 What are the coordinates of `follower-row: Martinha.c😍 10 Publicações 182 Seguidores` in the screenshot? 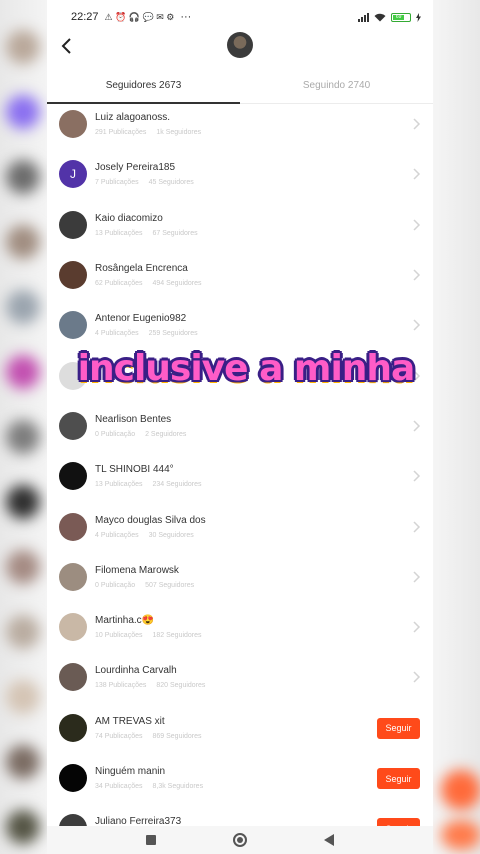 It's located at (240, 627).